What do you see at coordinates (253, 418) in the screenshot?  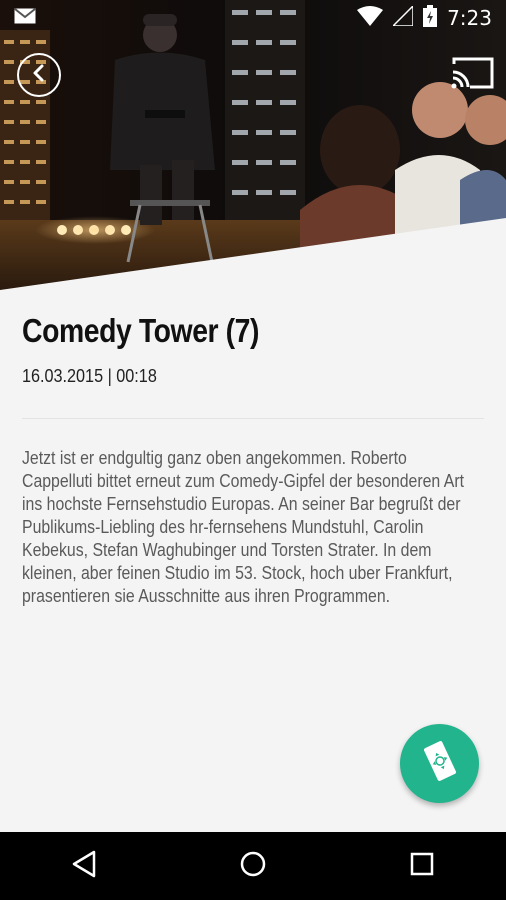 I see `divider` at bounding box center [253, 418].